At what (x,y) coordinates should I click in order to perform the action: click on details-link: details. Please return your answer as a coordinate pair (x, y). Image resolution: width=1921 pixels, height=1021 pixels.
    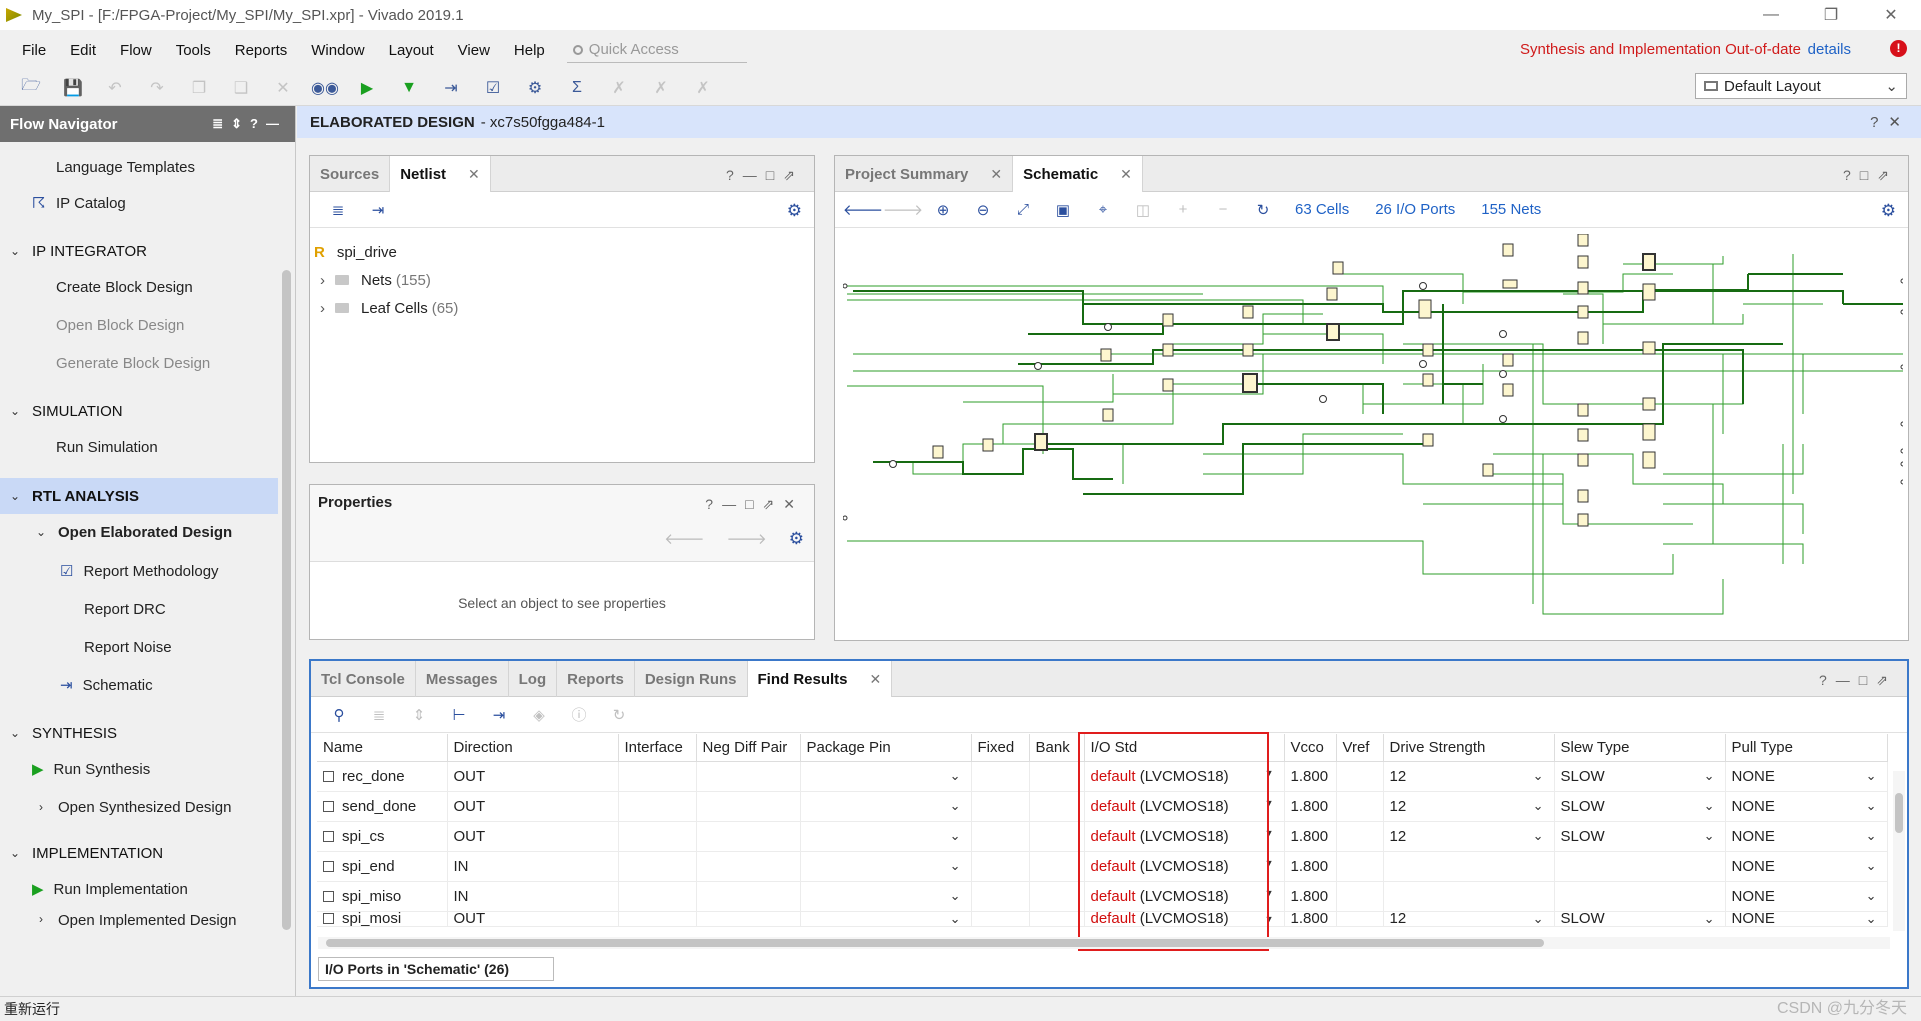
    Looking at the image, I should click on (1829, 49).